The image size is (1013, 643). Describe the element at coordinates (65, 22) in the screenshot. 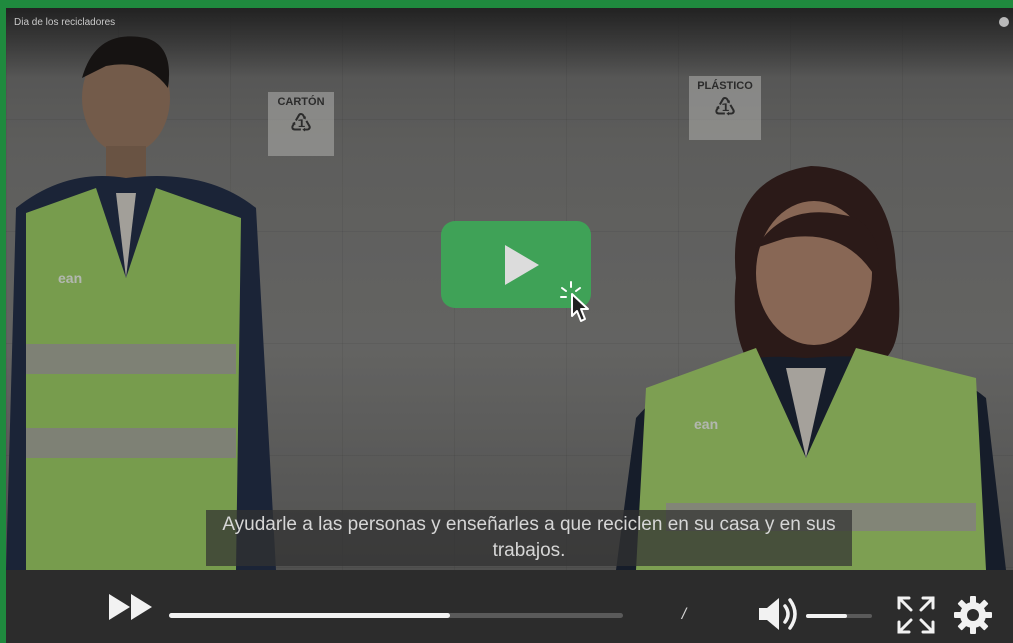

I see `video-title: Dia de los recicladores` at that location.